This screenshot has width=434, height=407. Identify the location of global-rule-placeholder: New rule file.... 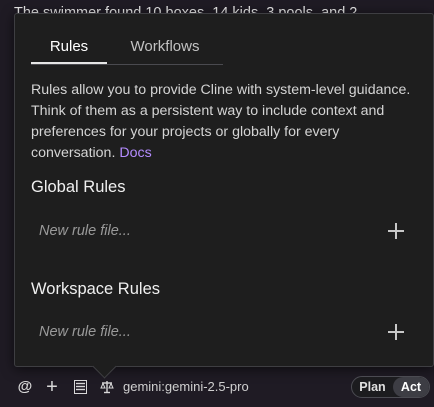
(81, 231).